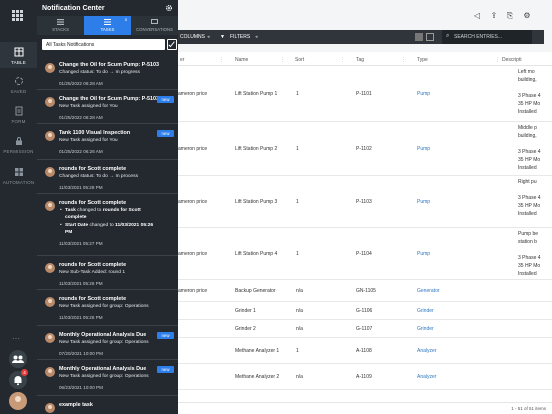 Image resolution: width=552 pixels, height=414 pixels. I want to click on stacks-icon, so click(60, 22).